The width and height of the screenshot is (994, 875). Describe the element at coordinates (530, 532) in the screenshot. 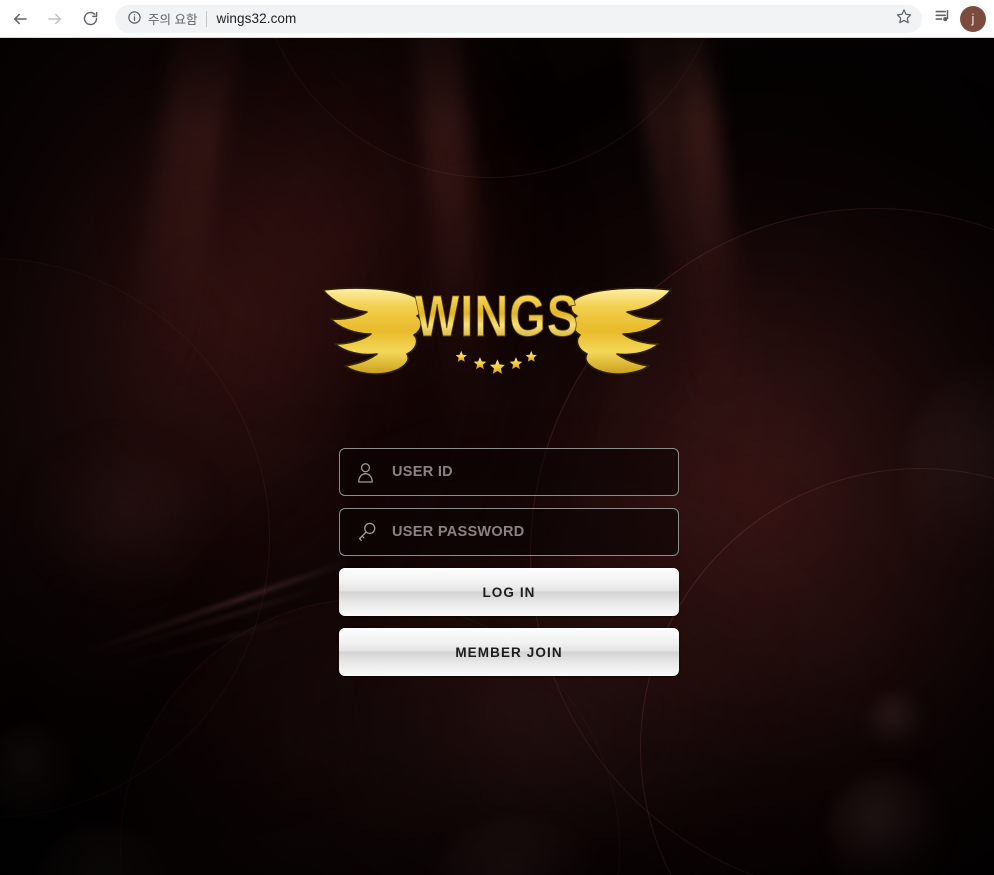

I see `user-password-input` at that location.